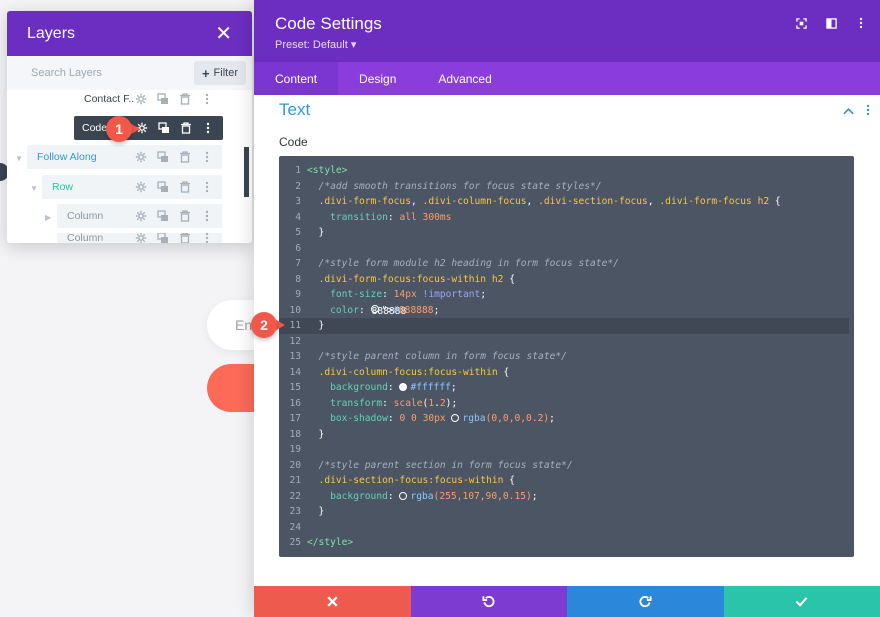 The image size is (880, 617). Describe the element at coordinates (566, 218) in the screenshot. I see `code-line: 4 transition: all 300ms` at that location.